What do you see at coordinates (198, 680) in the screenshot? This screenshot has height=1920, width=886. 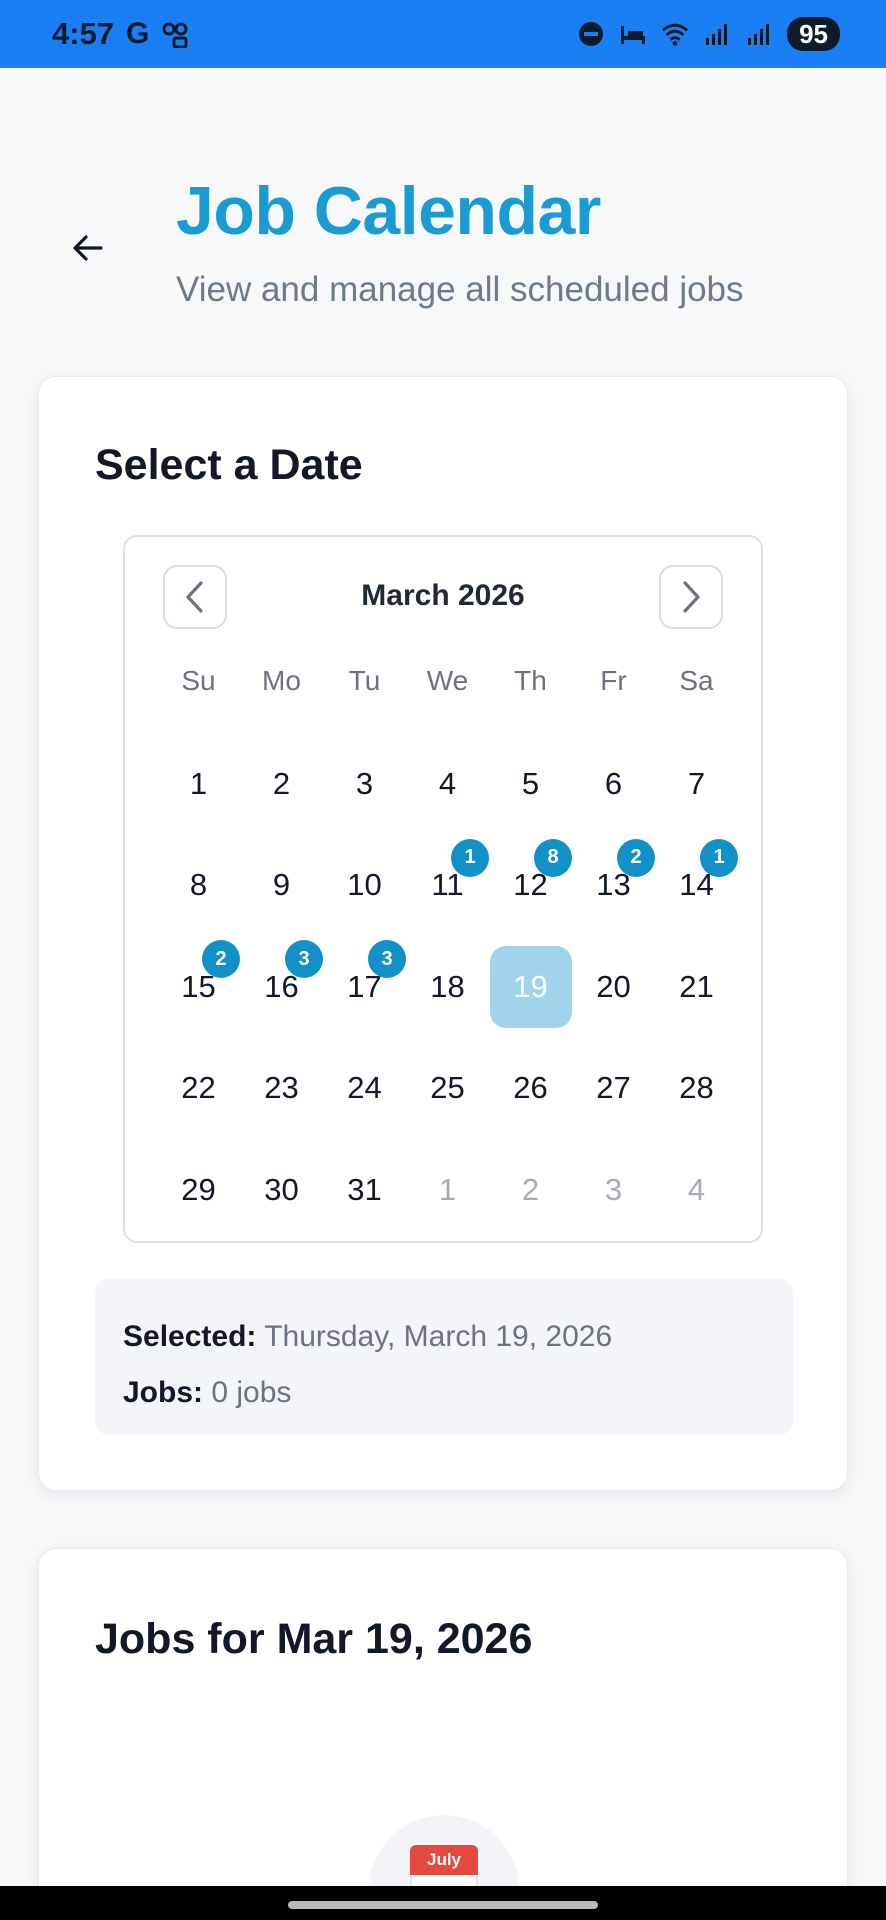 I see `weekday-label: Su` at bounding box center [198, 680].